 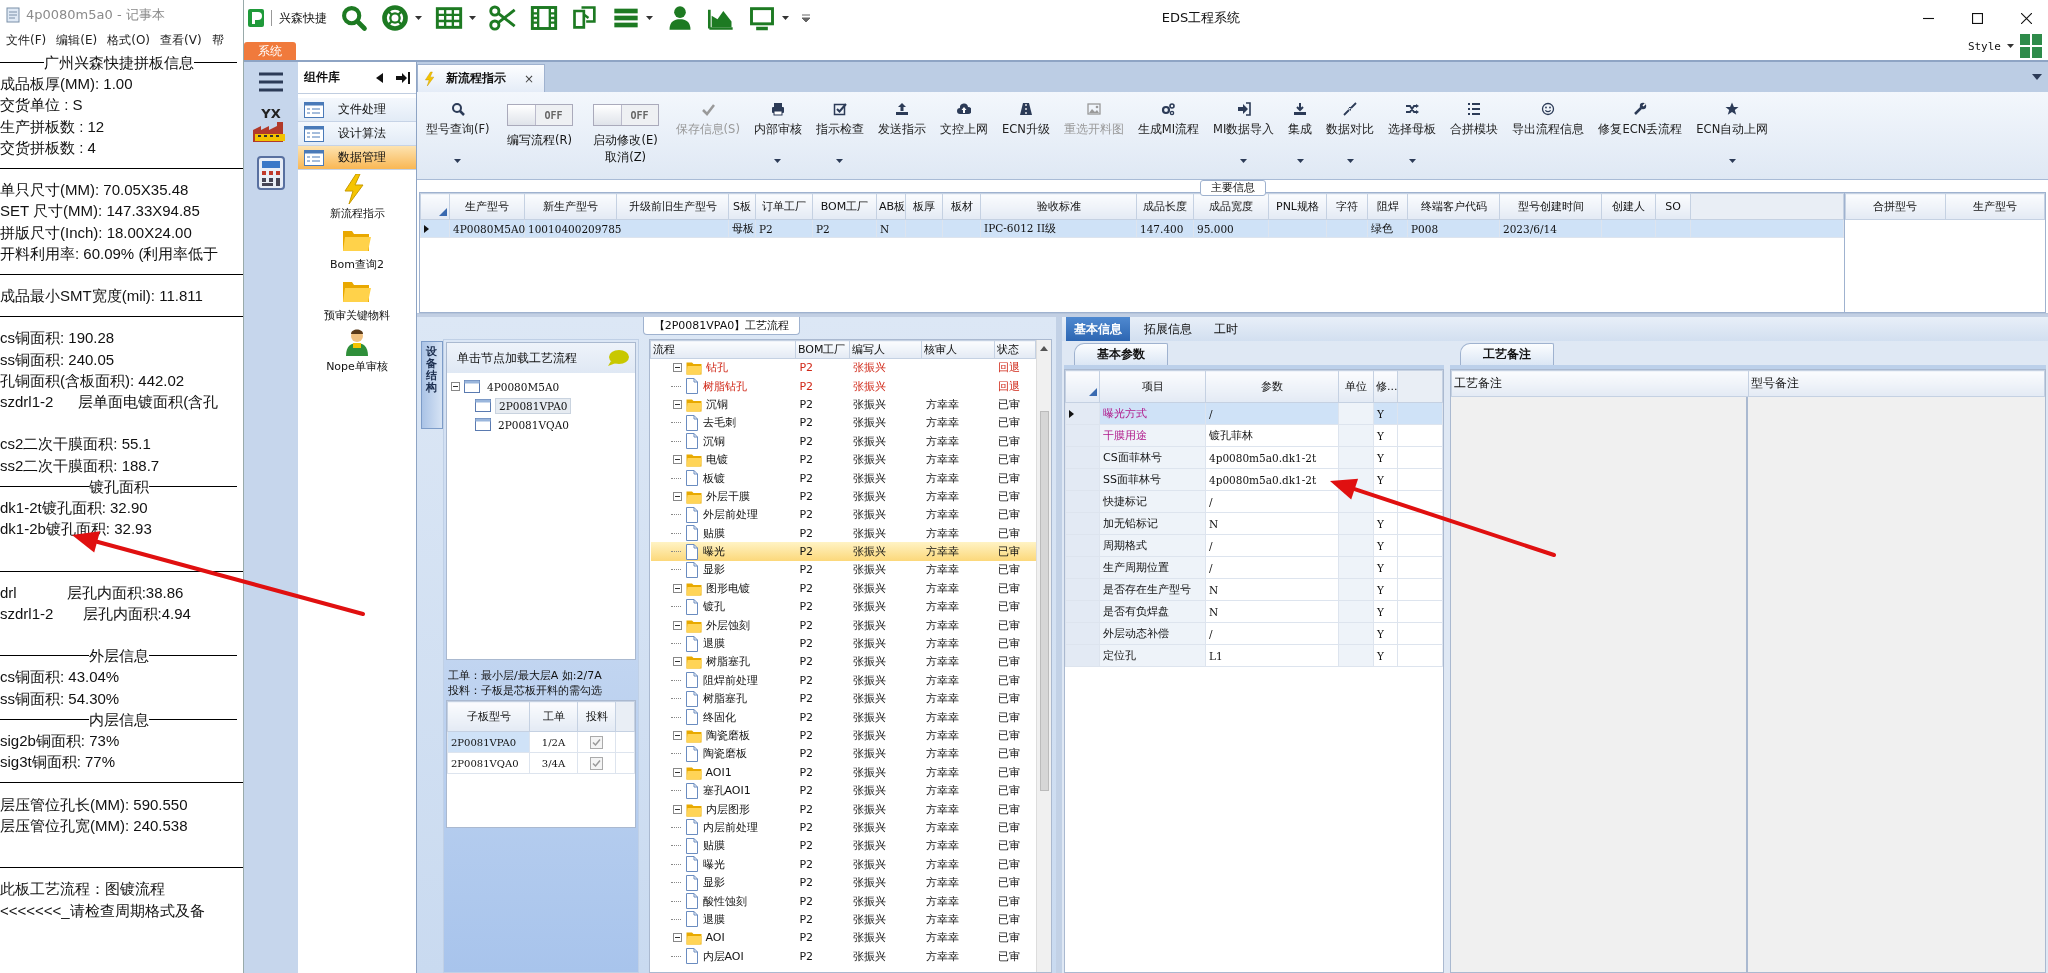 What do you see at coordinates (1896, 383) in the screenshot?
I see `column-header: 型号备注` at bounding box center [1896, 383].